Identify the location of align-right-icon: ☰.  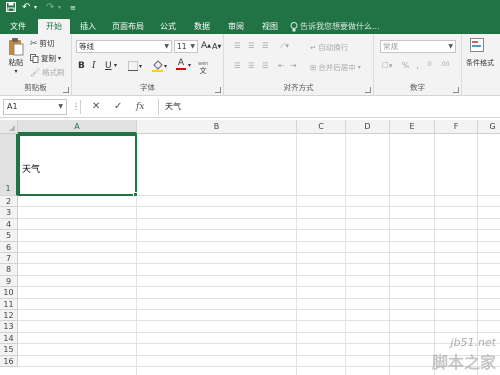
(265, 65).